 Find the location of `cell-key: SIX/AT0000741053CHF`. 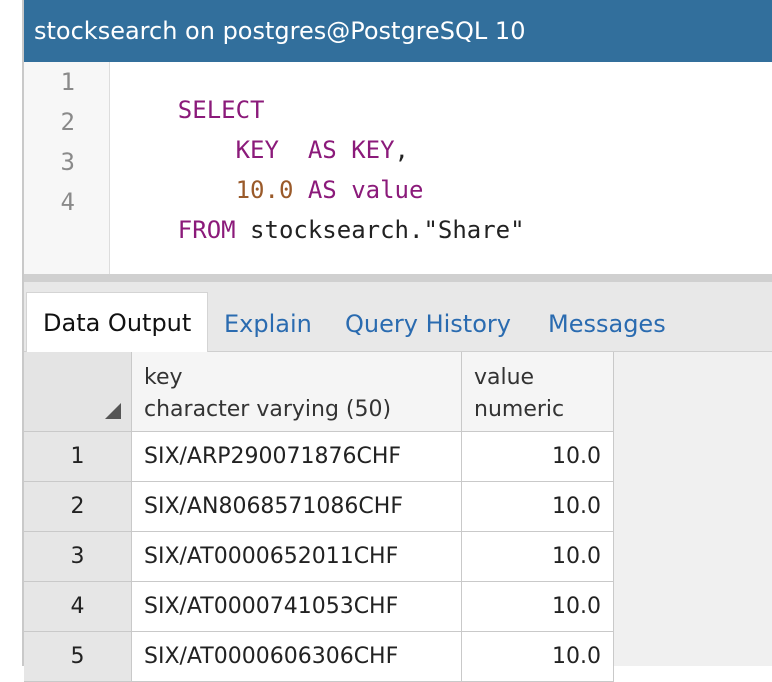

cell-key: SIX/AT0000741053CHF is located at coordinates (297, 607).